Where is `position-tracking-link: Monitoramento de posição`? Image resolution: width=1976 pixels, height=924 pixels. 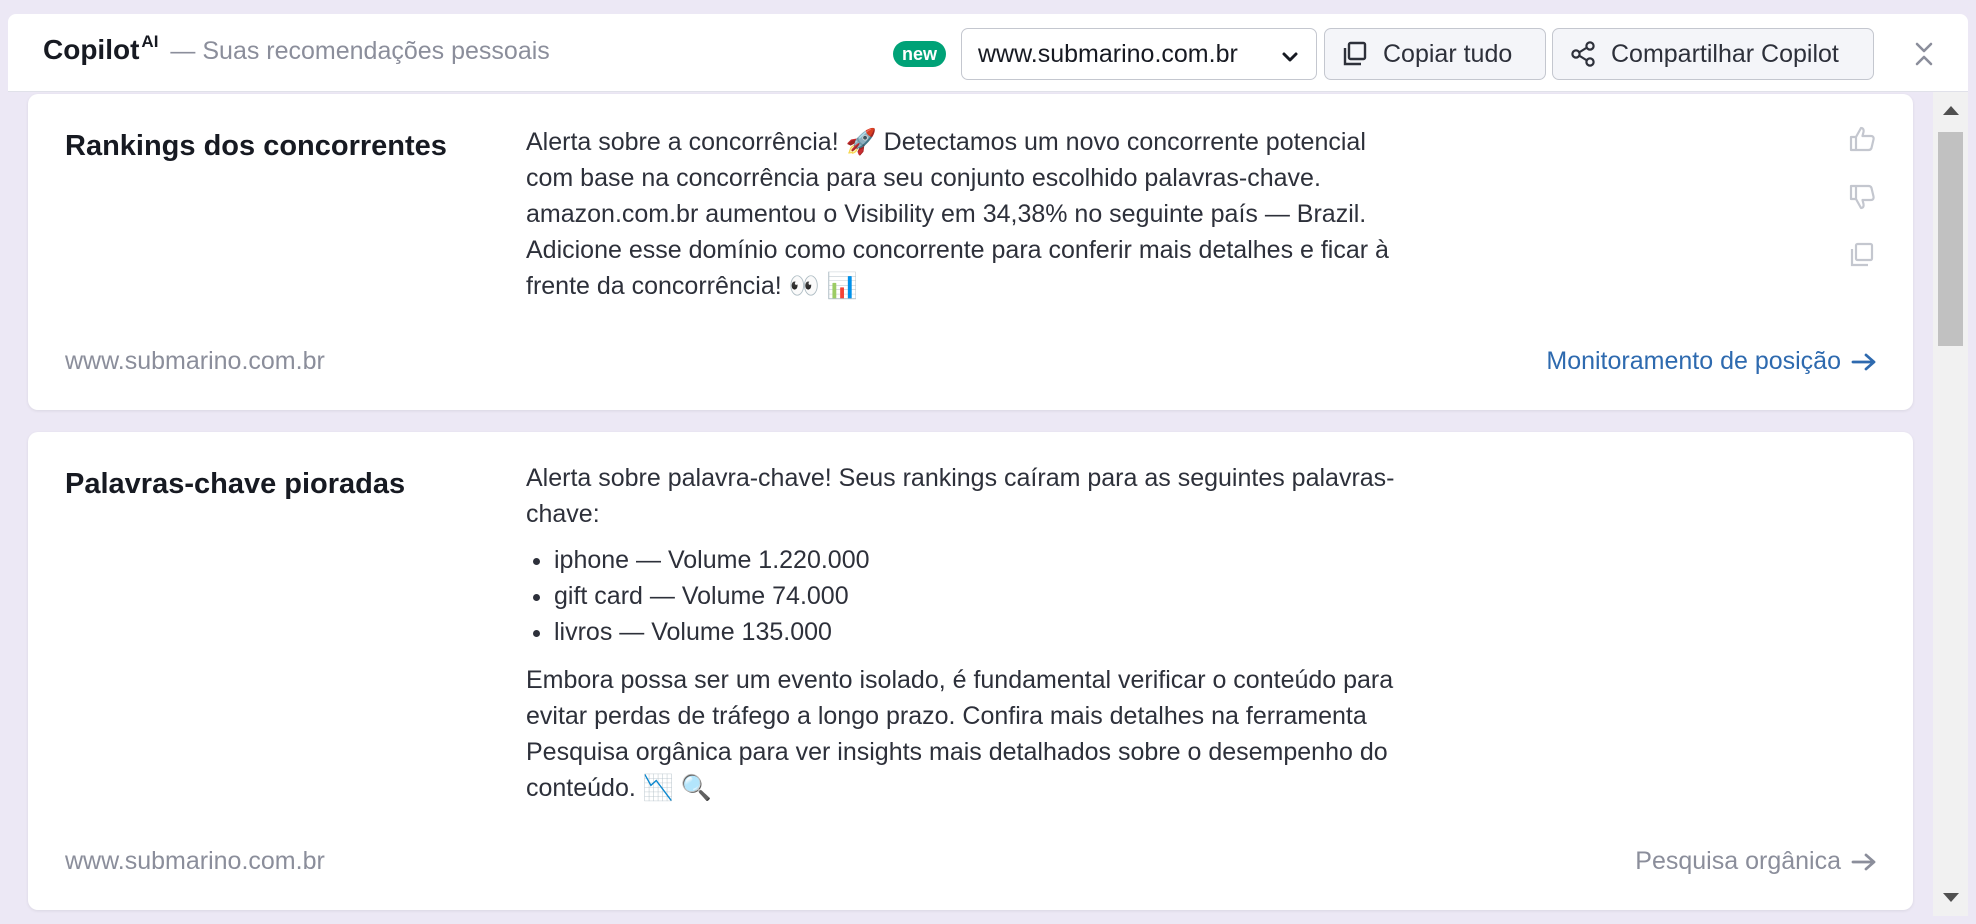
position-tracking-link: Monitoramento de posição is located at coordinates (1711, 361).